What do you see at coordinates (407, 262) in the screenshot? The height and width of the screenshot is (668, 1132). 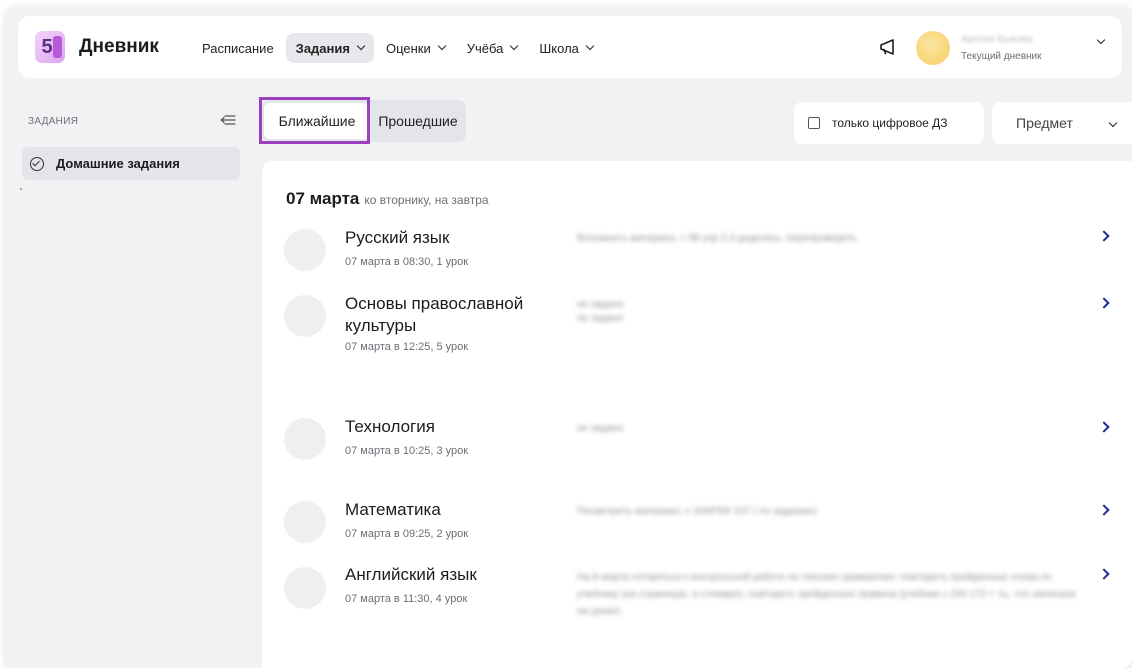 I see `lesson-meta: 07 марта в 08:30, 1 урок` at bounding box center [407, 262].